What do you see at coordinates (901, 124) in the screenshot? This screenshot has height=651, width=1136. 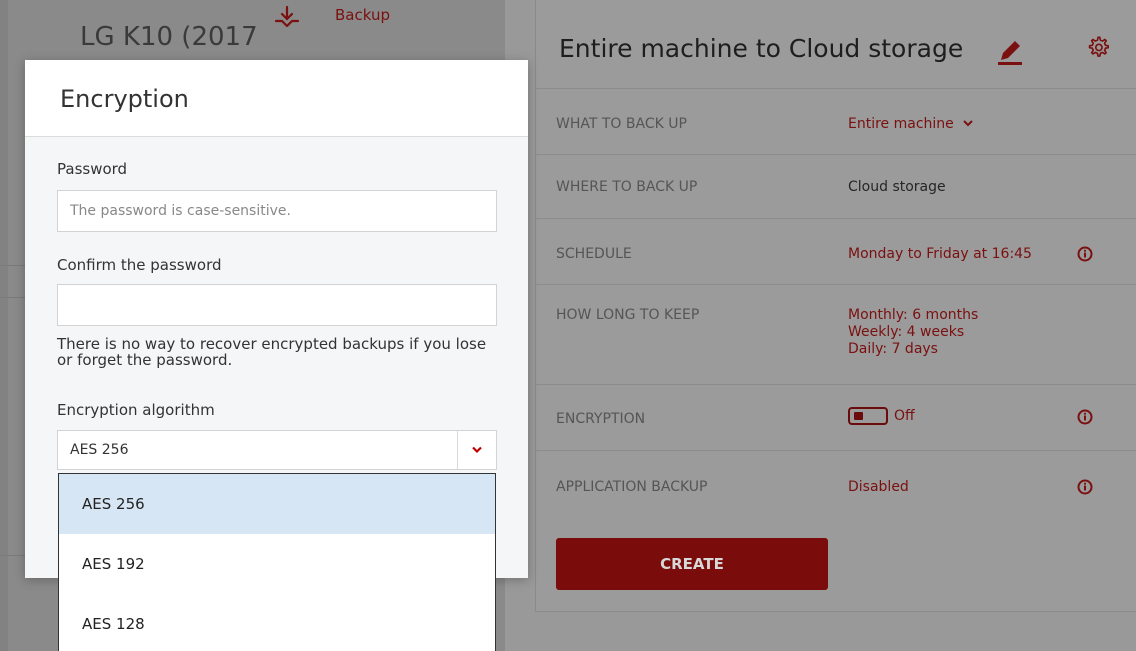 I see `row-value: Entire machine` at bounding box center [901, 124].